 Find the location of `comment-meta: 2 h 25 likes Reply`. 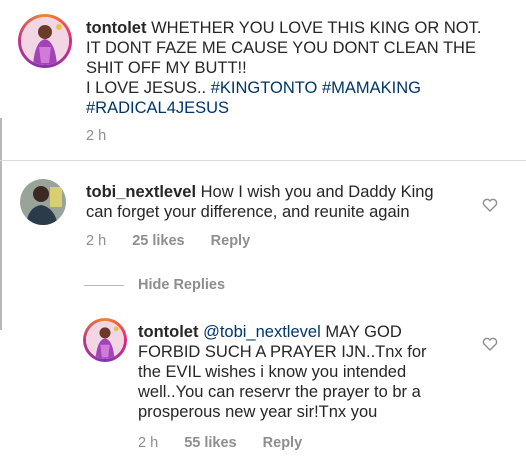

comment-meta: 2 h 25 likes Reply is located at coordinates (168, 241).